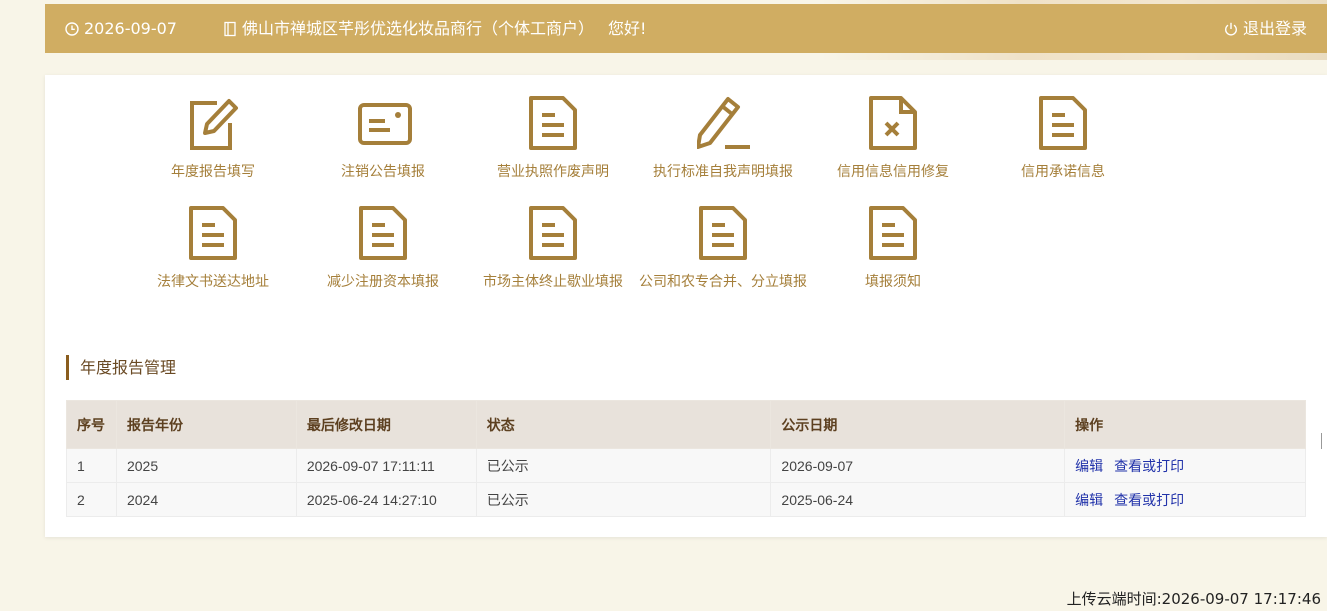 The image size is (1327, 611). What do you see at coordinates (418, 28) in the screenshot?
I see `company-name: 佛山市禅城区芊彤优选化妆品商行（个体工商户）` at bounding box center [418, 28].